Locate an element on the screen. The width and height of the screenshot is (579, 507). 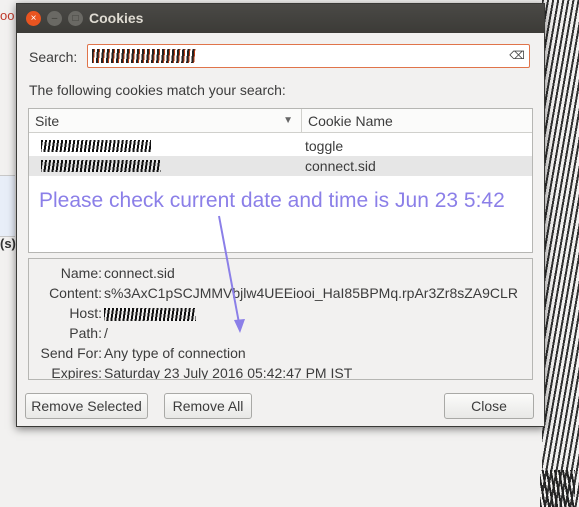
redacted-host is located at coordinates (150, 314).